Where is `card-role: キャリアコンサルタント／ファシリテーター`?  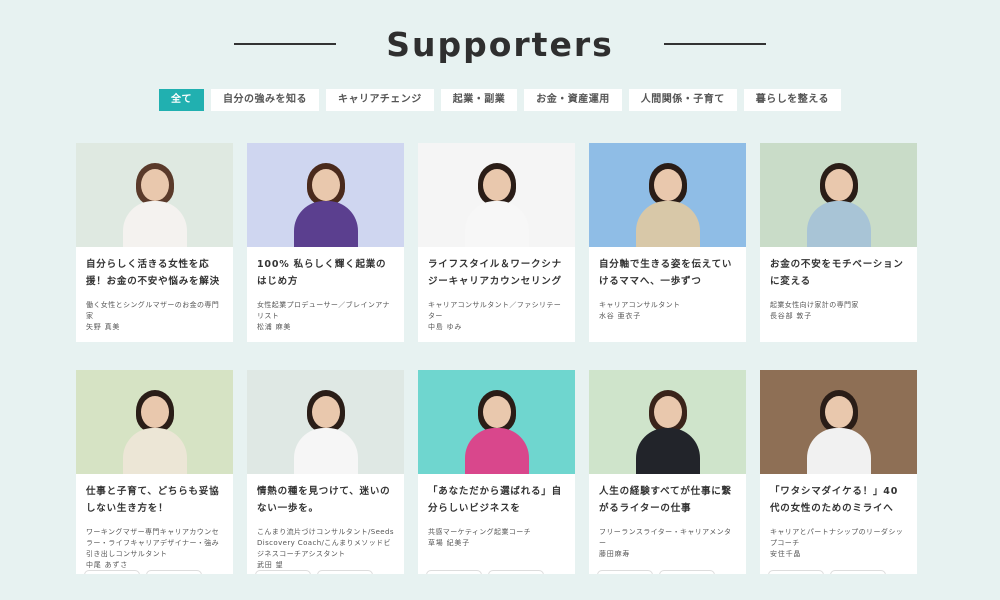
card-role: キャリアコンサルタント／ファシリテーター is located at coordinates (495, 310).